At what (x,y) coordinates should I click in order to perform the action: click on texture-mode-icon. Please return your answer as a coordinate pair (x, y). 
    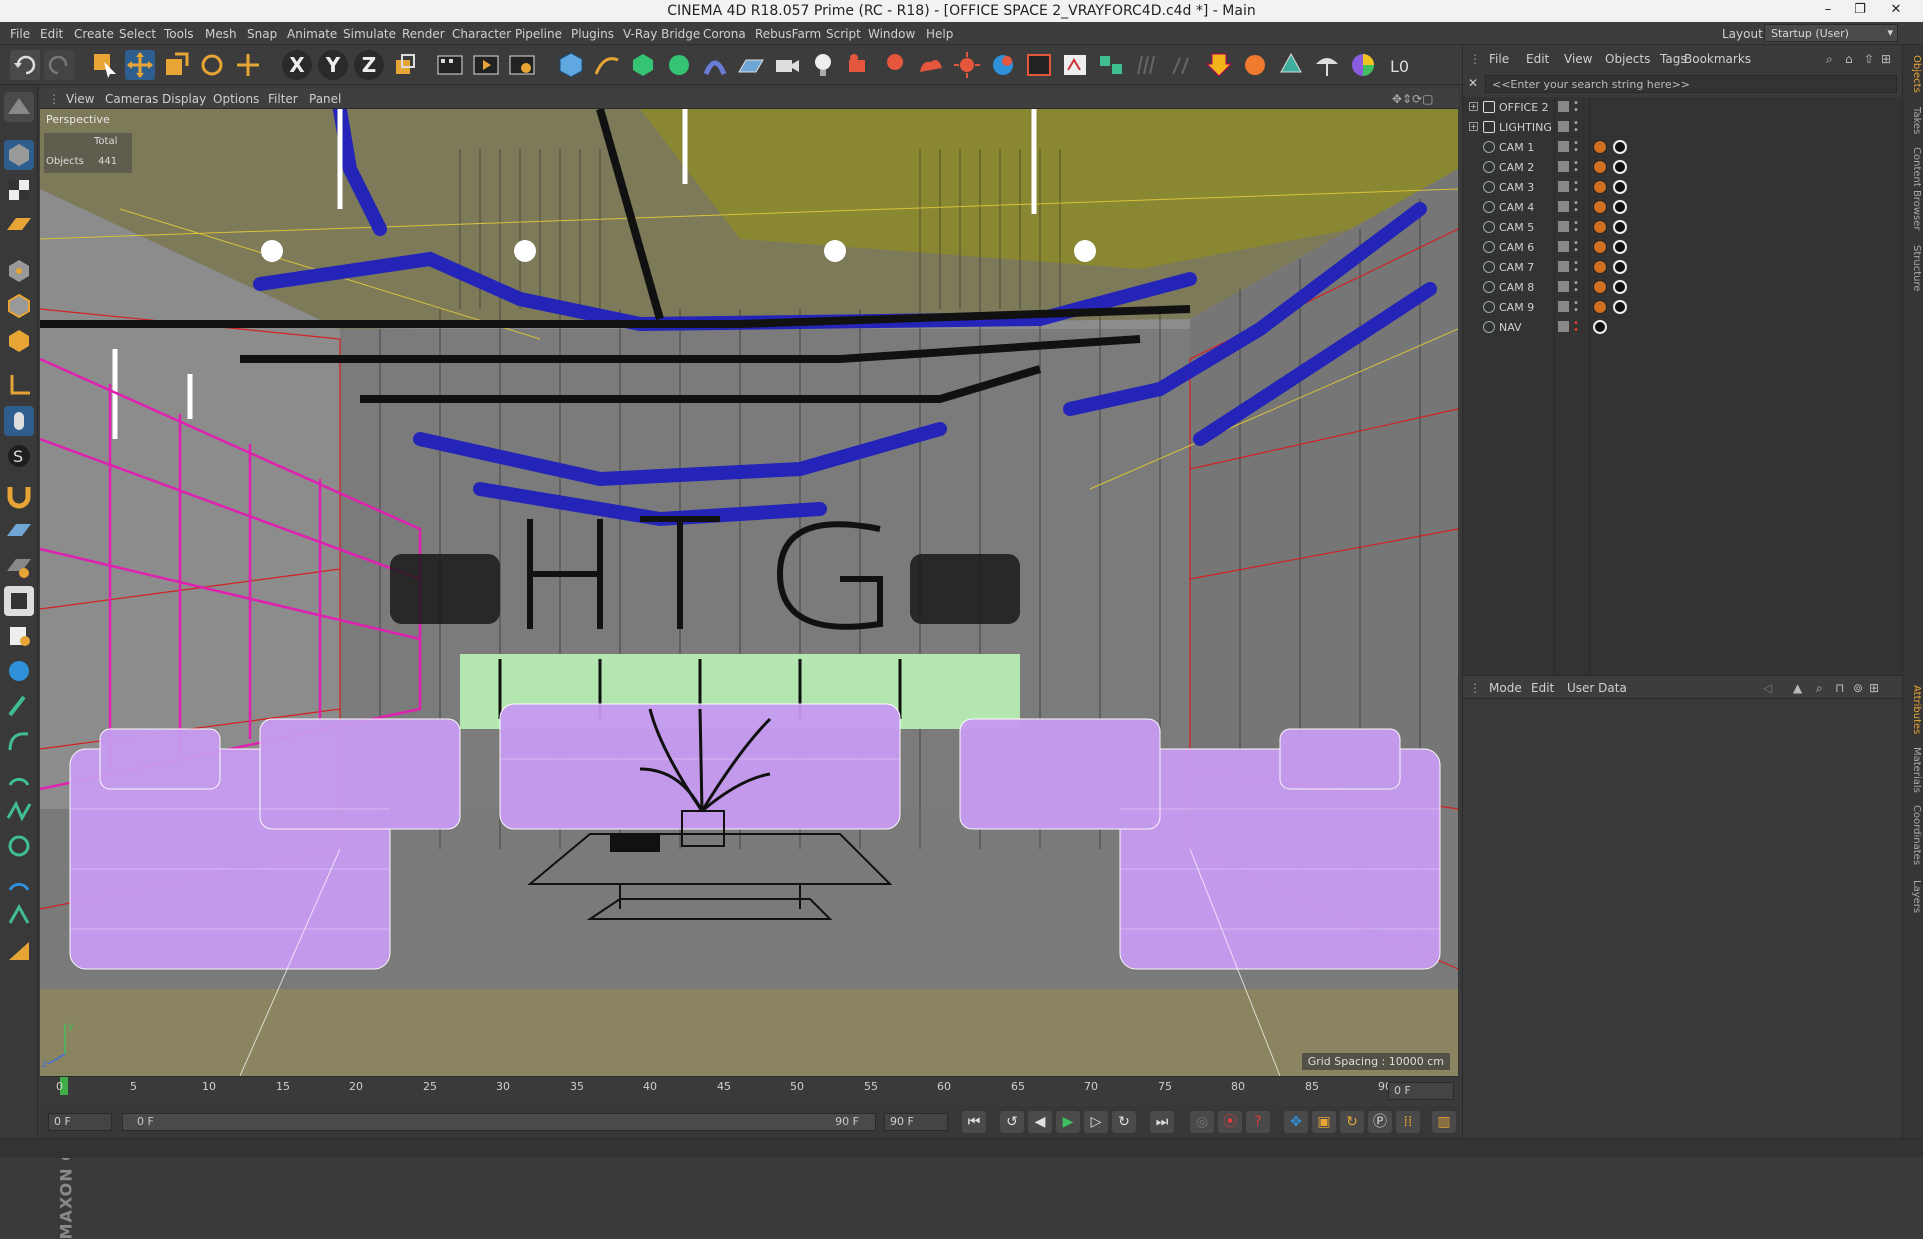
    Looking at the image, I should click on (19, 190).